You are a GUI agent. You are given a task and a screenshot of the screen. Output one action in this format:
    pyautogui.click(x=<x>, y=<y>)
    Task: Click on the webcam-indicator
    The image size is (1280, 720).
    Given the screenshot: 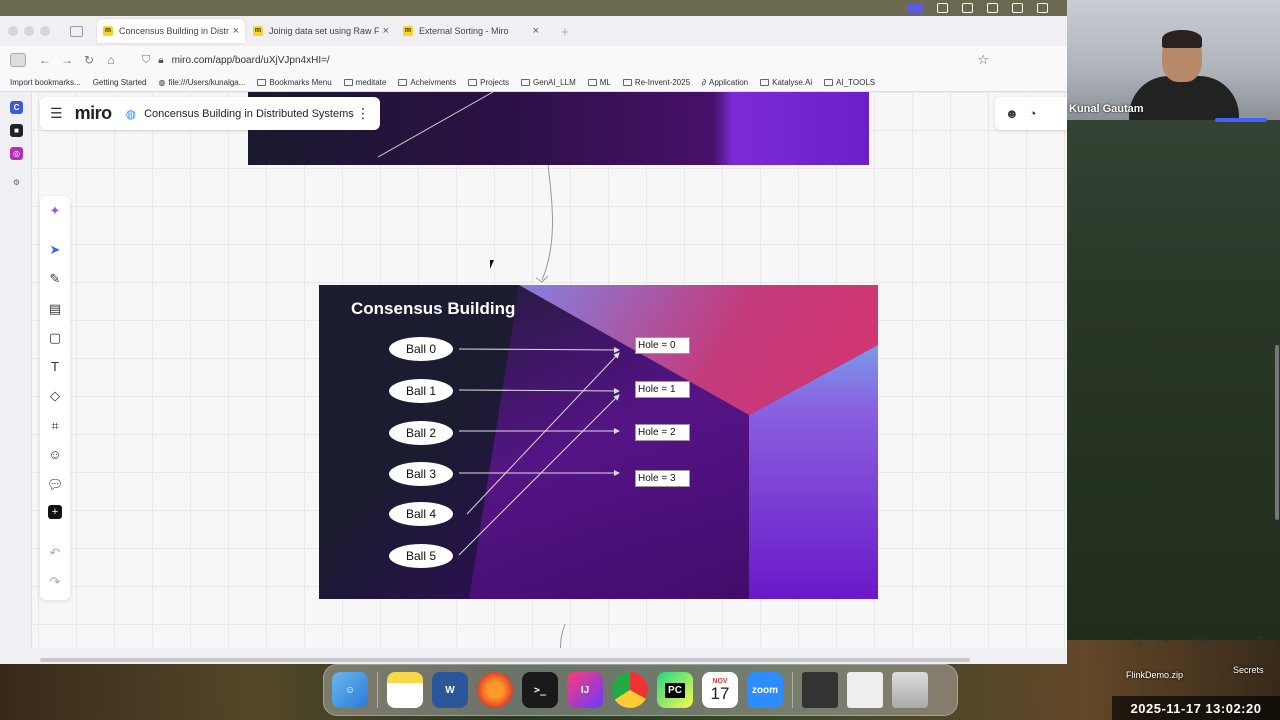 What is the action you would take?
    pyautogui.click(x=1241, y=120)
    